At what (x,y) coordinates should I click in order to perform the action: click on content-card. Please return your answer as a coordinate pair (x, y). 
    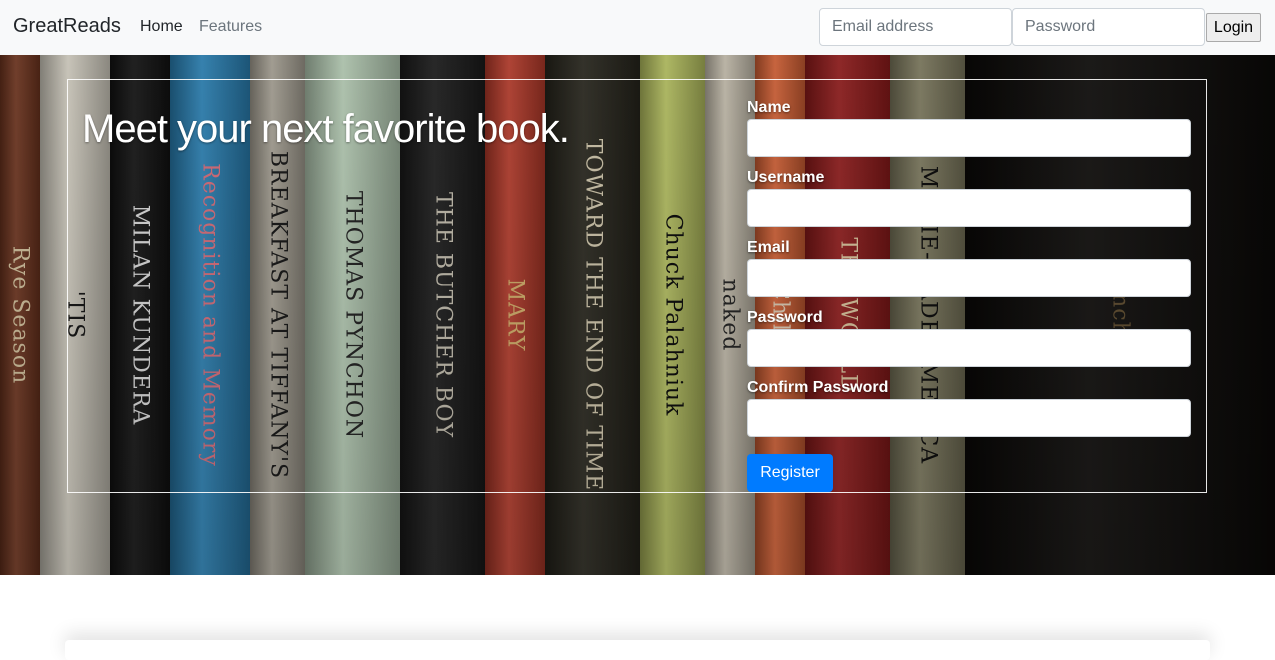
    Looking at the image, I should click on (637, 650).